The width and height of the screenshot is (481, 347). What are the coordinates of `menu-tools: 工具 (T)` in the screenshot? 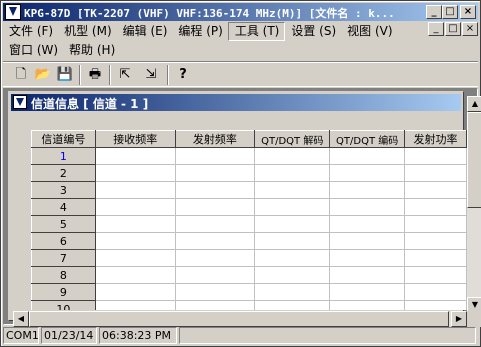 It's located at (256, 31).